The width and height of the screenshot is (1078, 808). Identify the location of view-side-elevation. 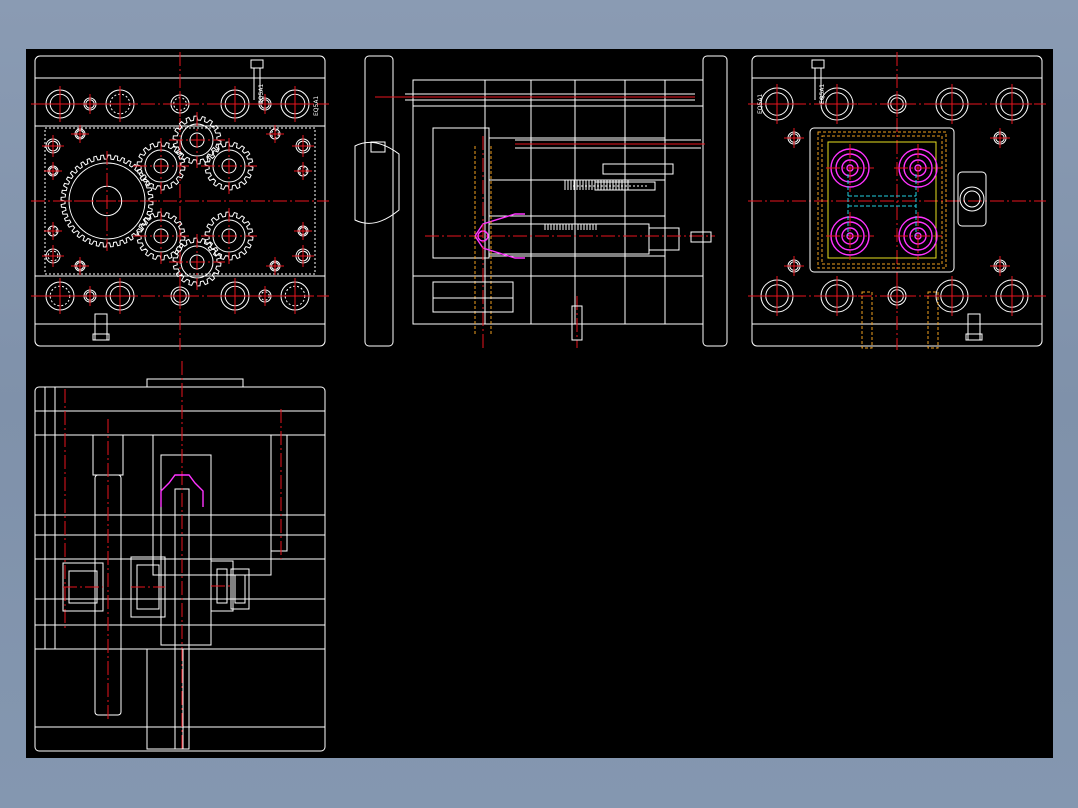
(541, 201).